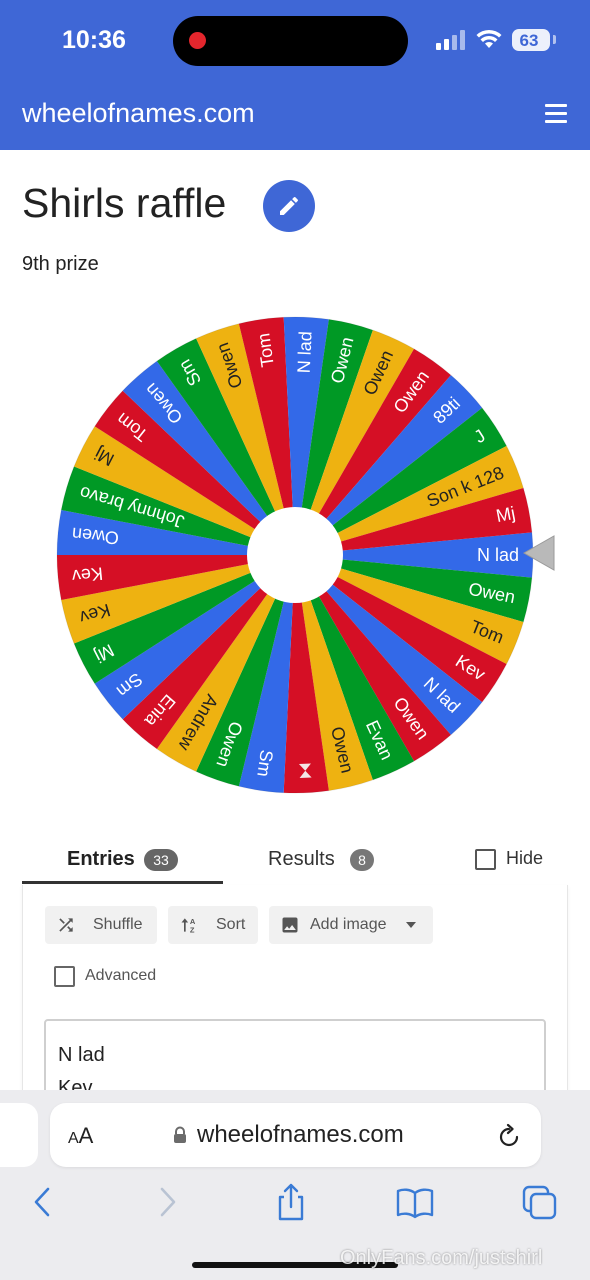  Describe the element at coordinates (554, 39) in the screenshot. I see `battery-nub` at that location.